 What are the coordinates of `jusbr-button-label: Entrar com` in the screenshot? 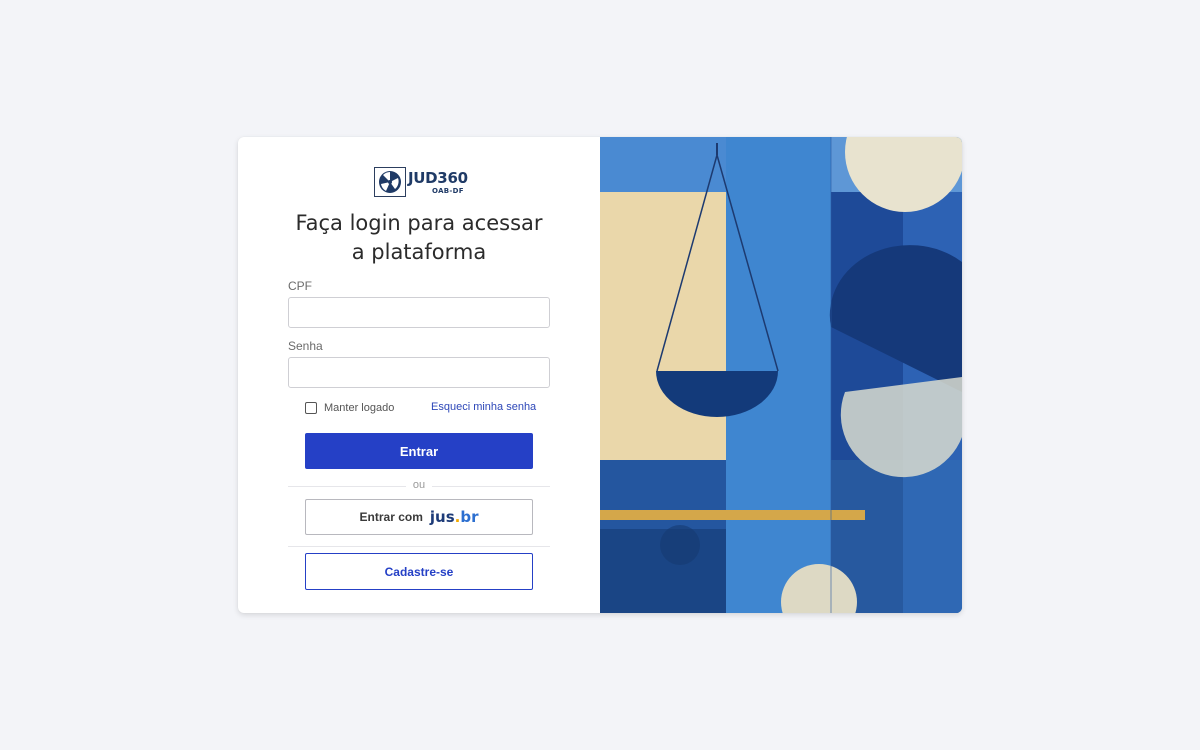 It's located at (391, 517).